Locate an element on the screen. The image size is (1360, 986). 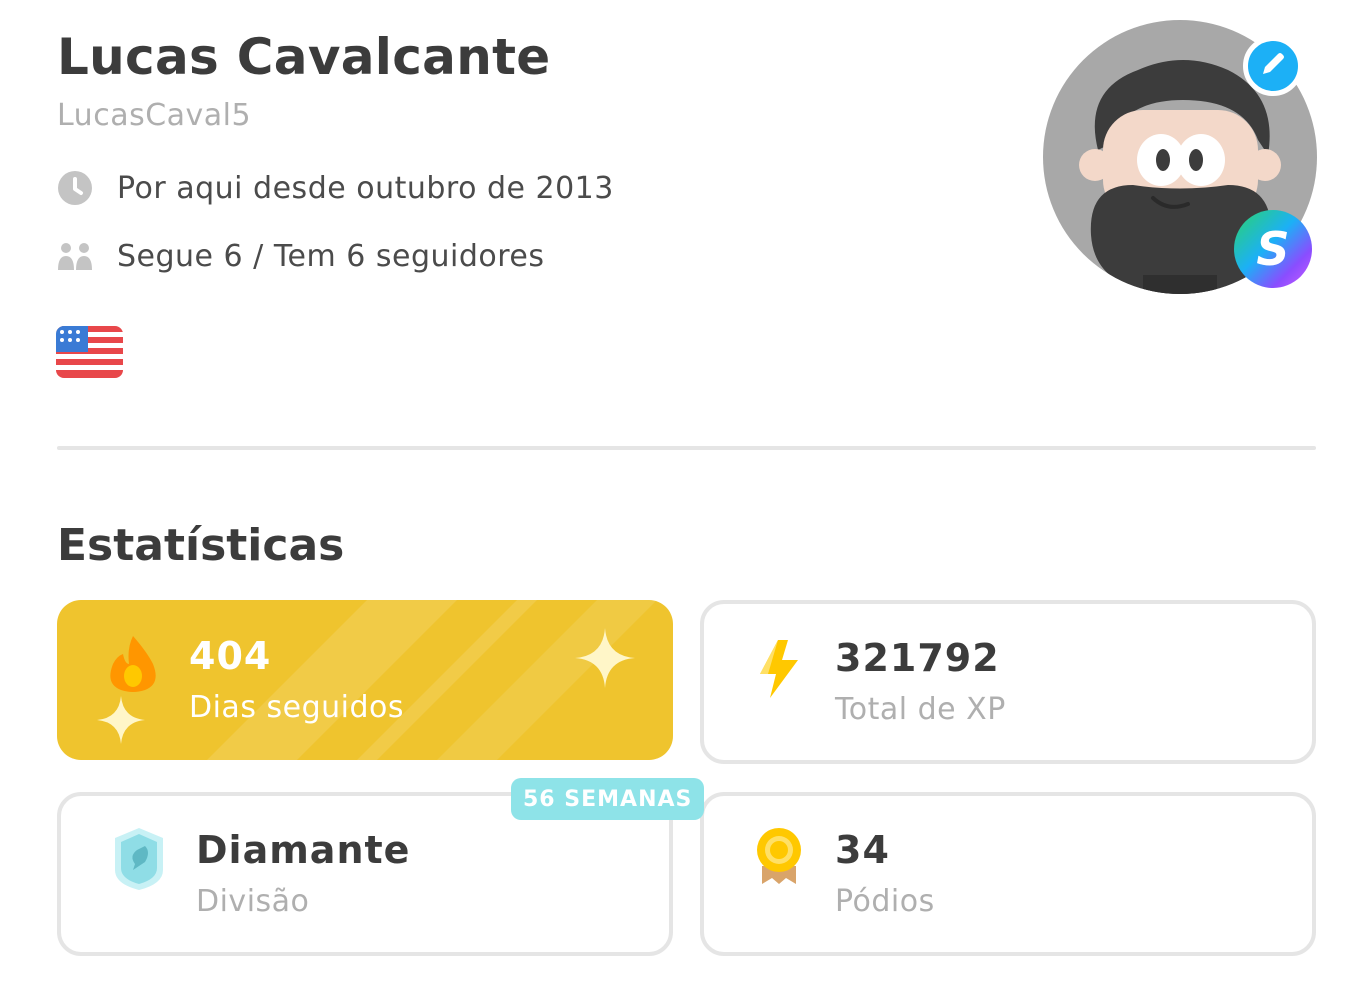
podium-value: 34 is located at coordinates (862, 850).